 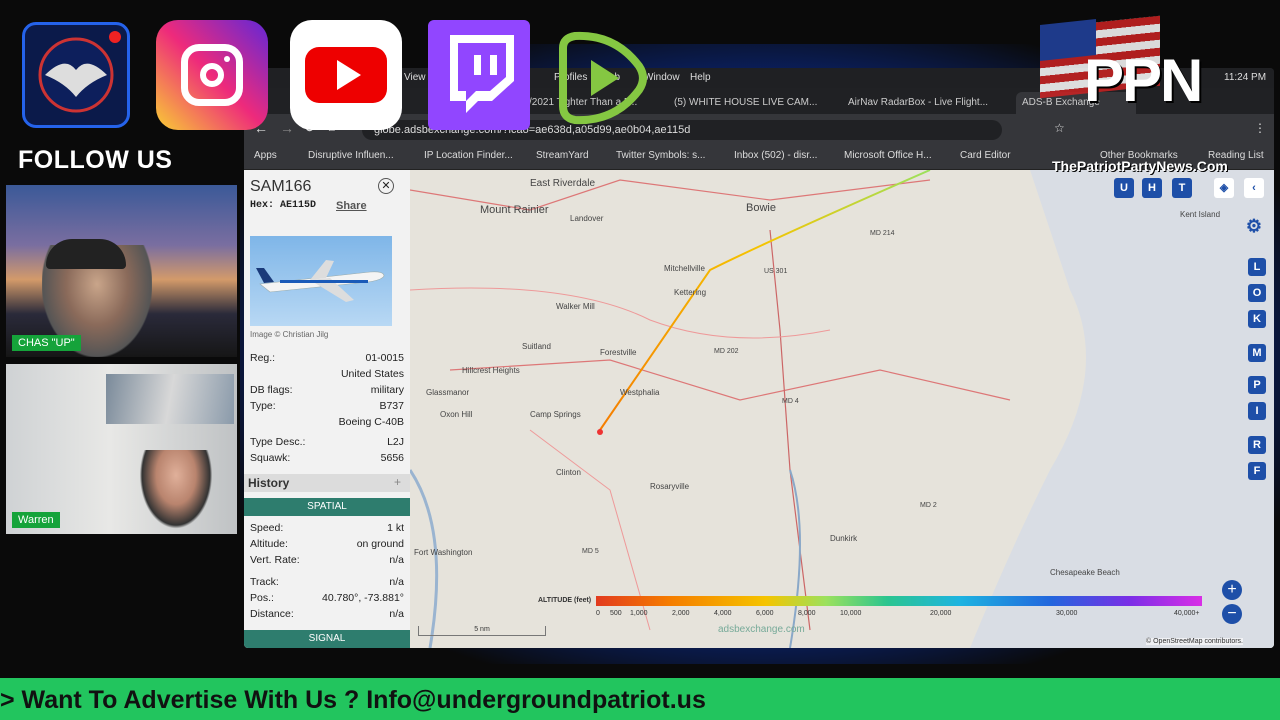 What do you see at coordinates (1085, 572) in the screenshot?
I see `map-label: Chesapeake Beach` at bounding box center [1085, 572].